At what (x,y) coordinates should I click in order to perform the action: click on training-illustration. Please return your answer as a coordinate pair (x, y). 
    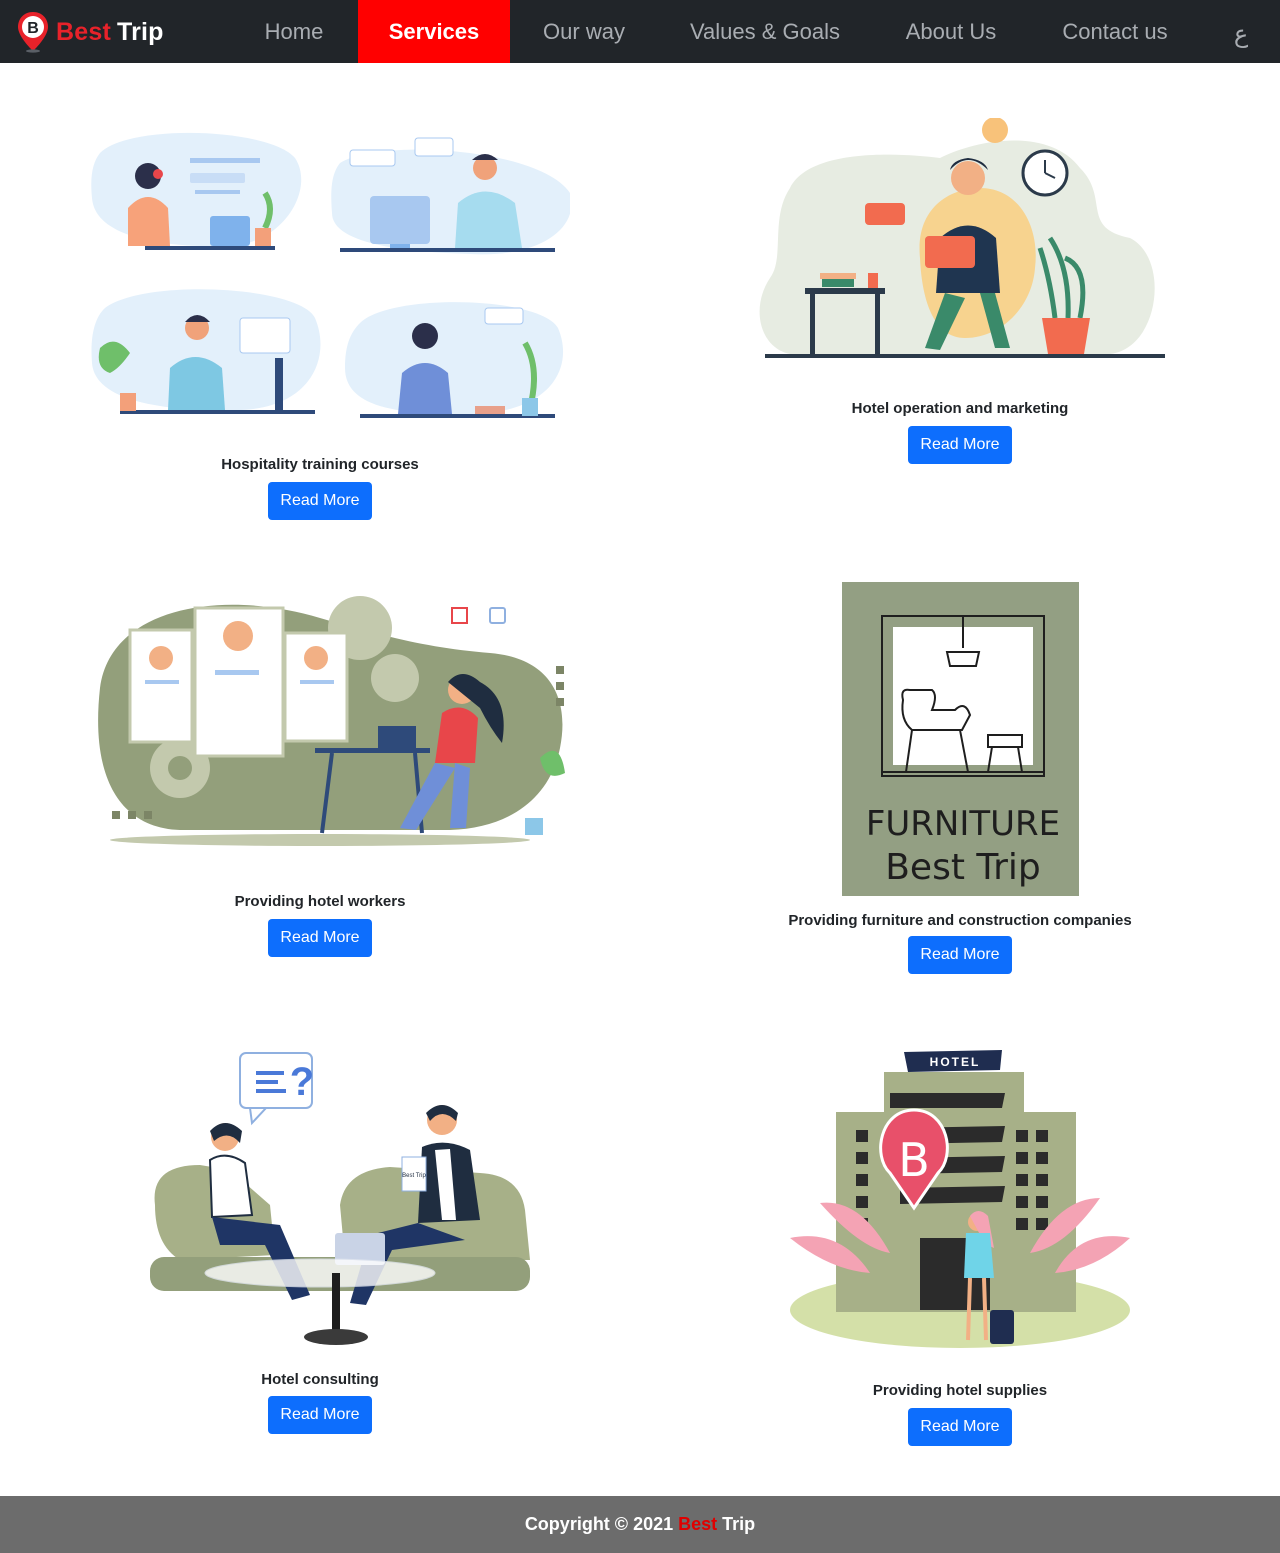
    Looking at the image, I should click on (330, 275).